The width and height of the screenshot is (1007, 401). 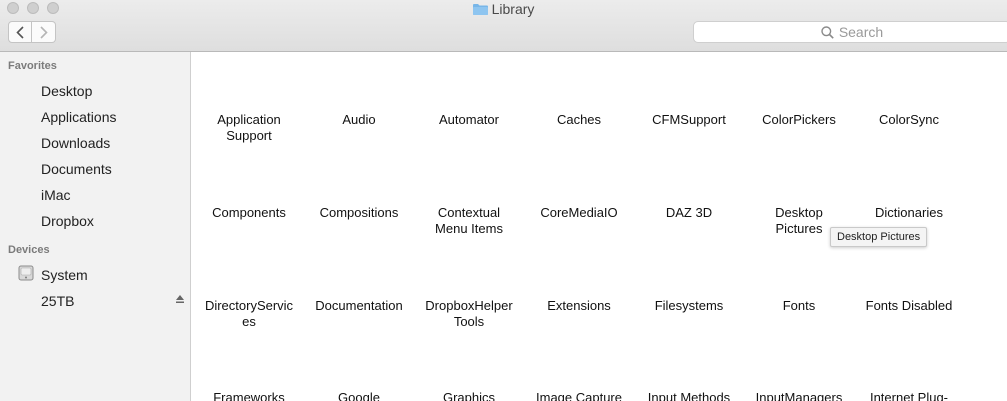 I want to click on sidebar-heading-devices: Devices, so click(x=29, y=250).